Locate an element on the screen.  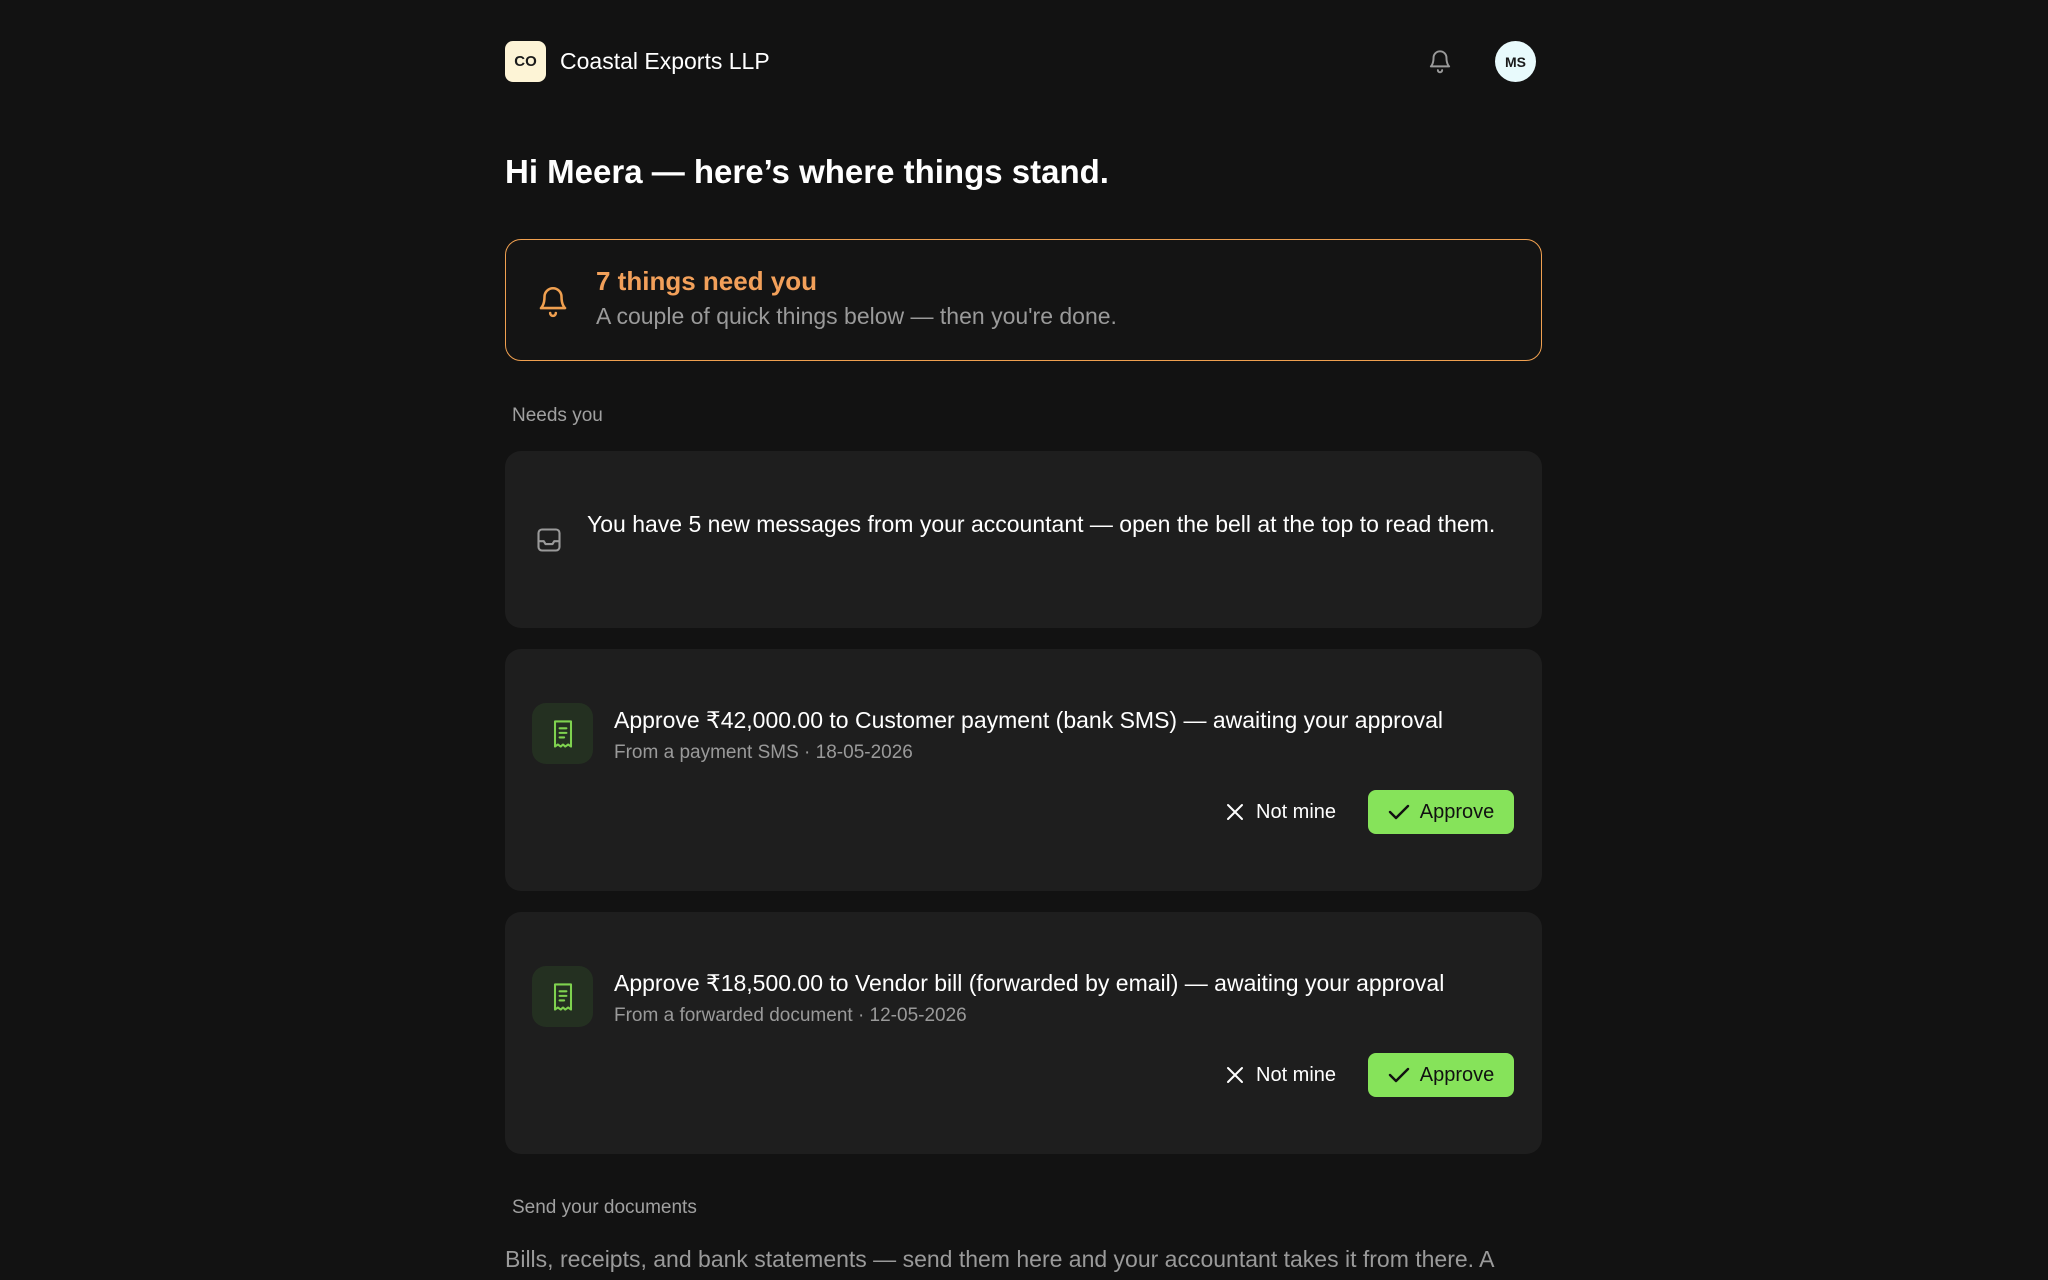
top-bar: CO Coastal Exports LLP MS is located at coordinates (1023, 62).